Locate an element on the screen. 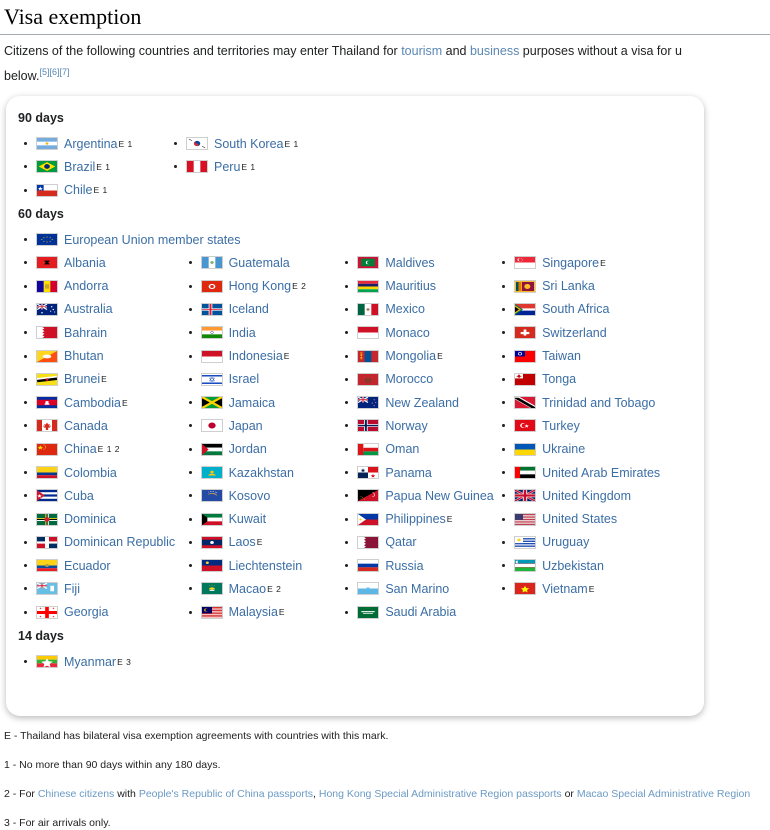 The image size is (770, 830). list-item: BrazilE 1 is located at coordinates (93, 166).